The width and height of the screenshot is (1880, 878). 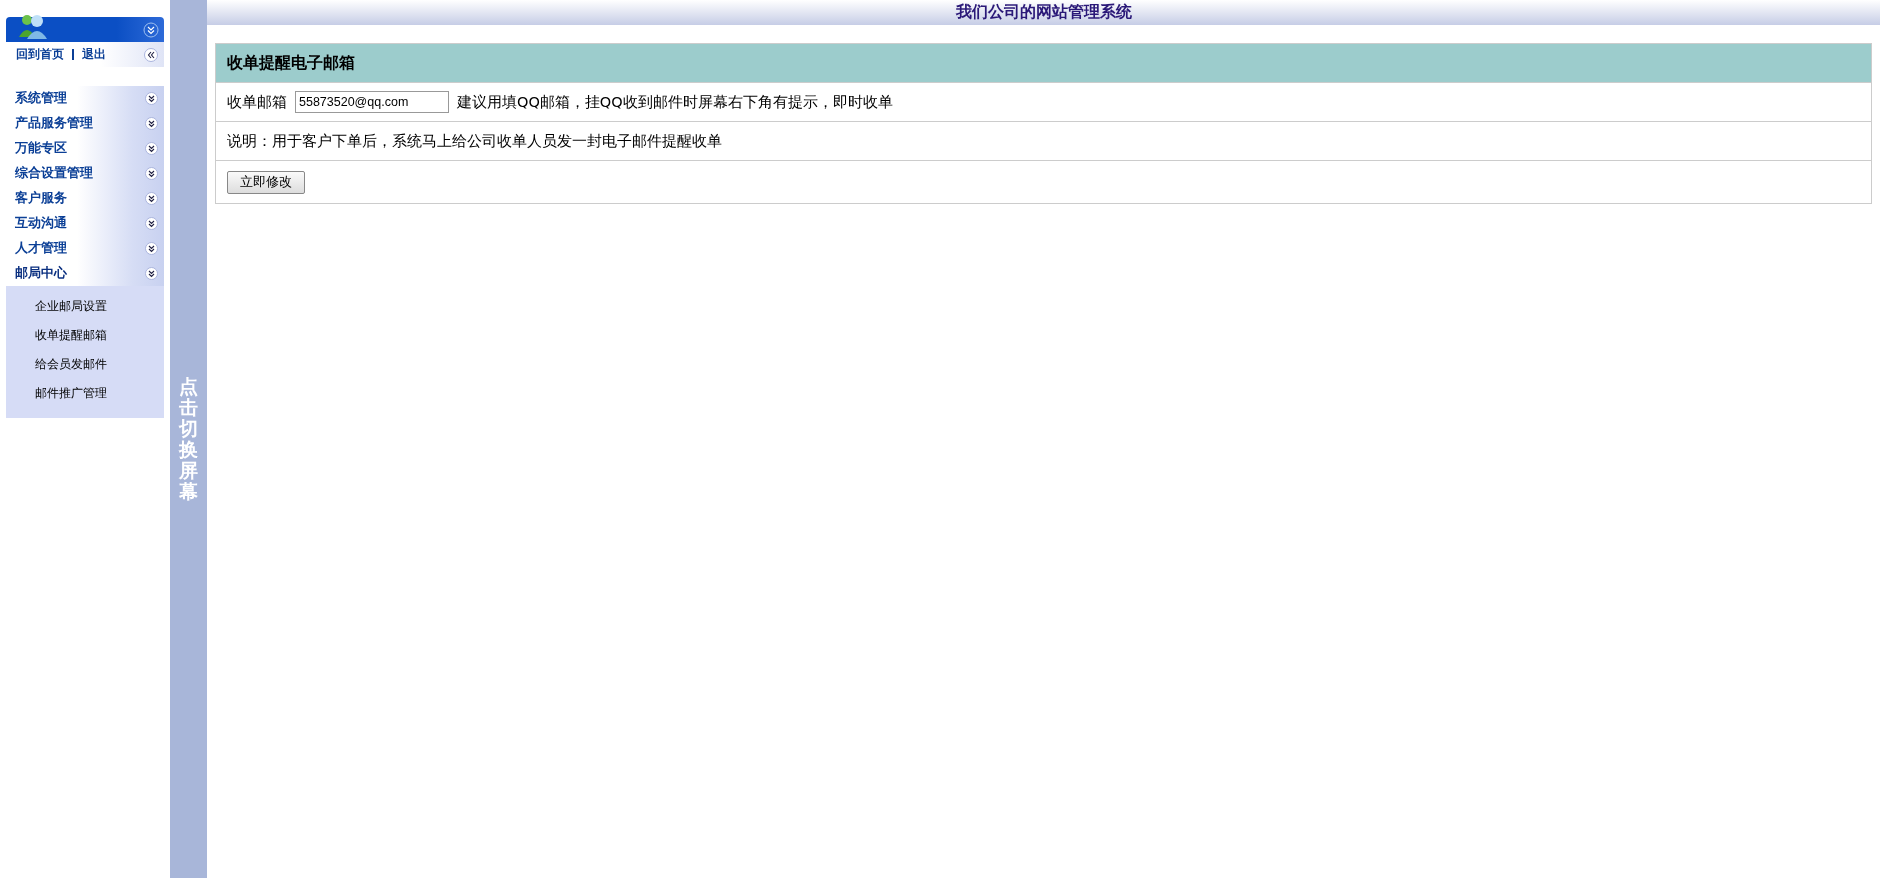 I want to click on collapse-icon, so click(x=151, y=29).